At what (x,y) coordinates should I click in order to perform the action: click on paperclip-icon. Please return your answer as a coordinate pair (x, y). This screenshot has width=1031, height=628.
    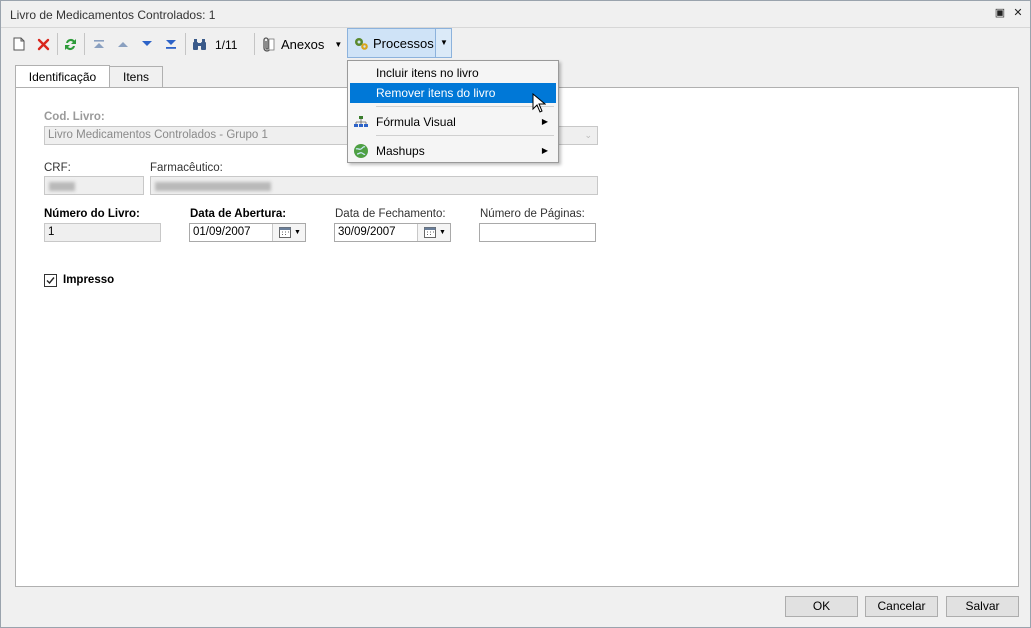
    Looking at the image, I should click on (269, 44).